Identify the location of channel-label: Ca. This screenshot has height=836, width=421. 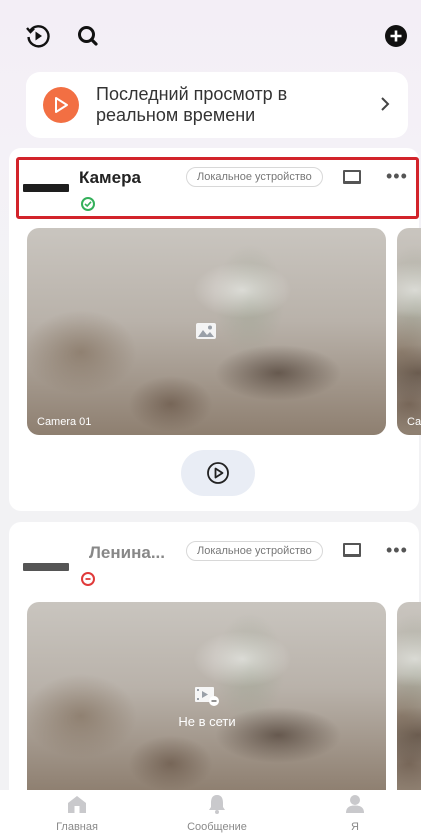
(414, 422).